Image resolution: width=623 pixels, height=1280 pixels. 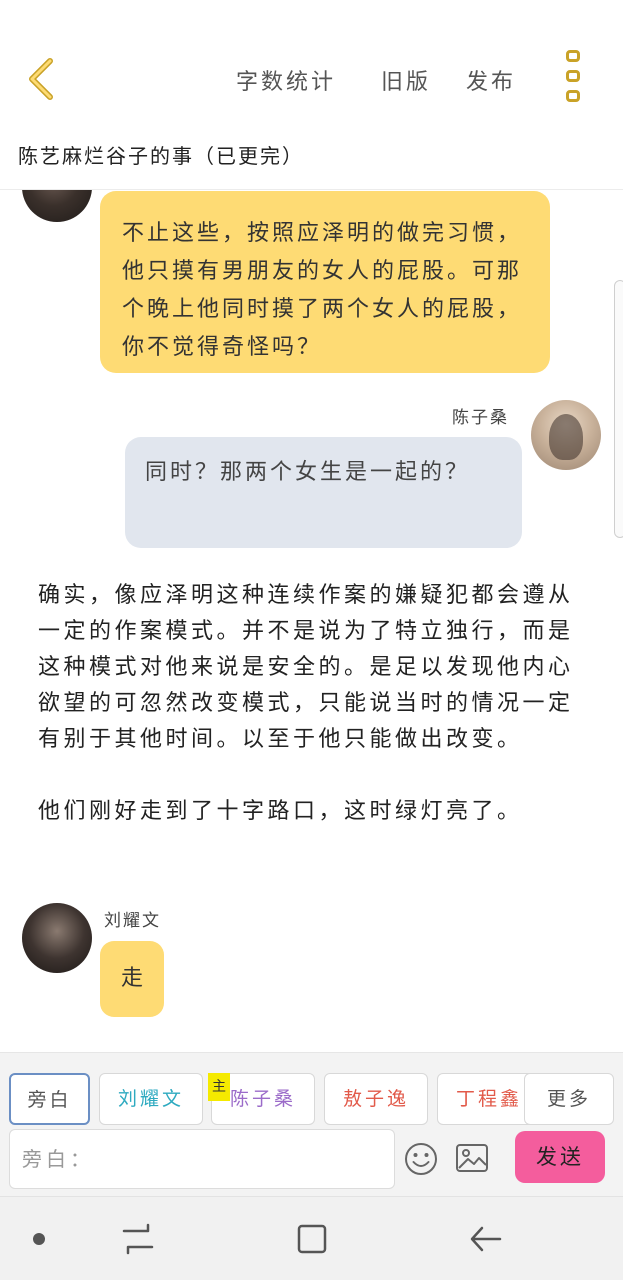 I want to click on more-roles-button: 更多, so click(x=569, y=1099).